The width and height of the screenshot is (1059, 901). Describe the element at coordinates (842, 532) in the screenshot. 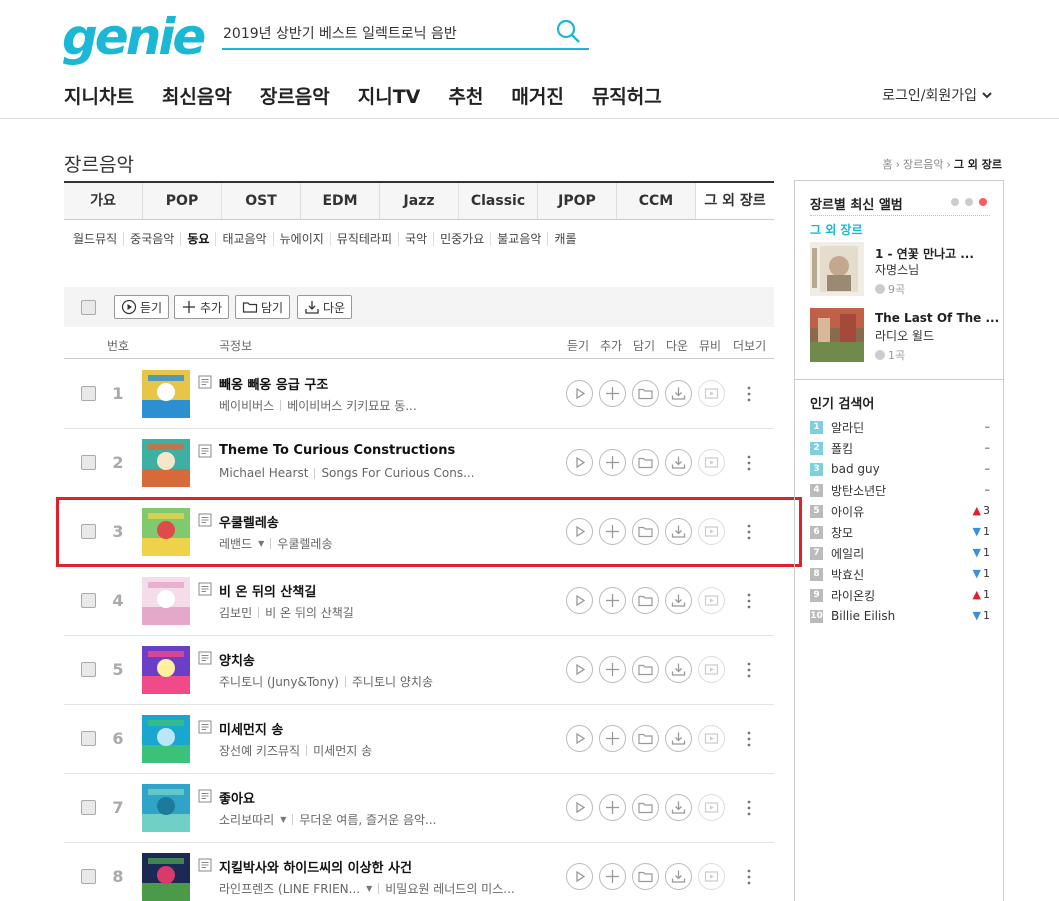

I see `popular-term: 창모` at that location.